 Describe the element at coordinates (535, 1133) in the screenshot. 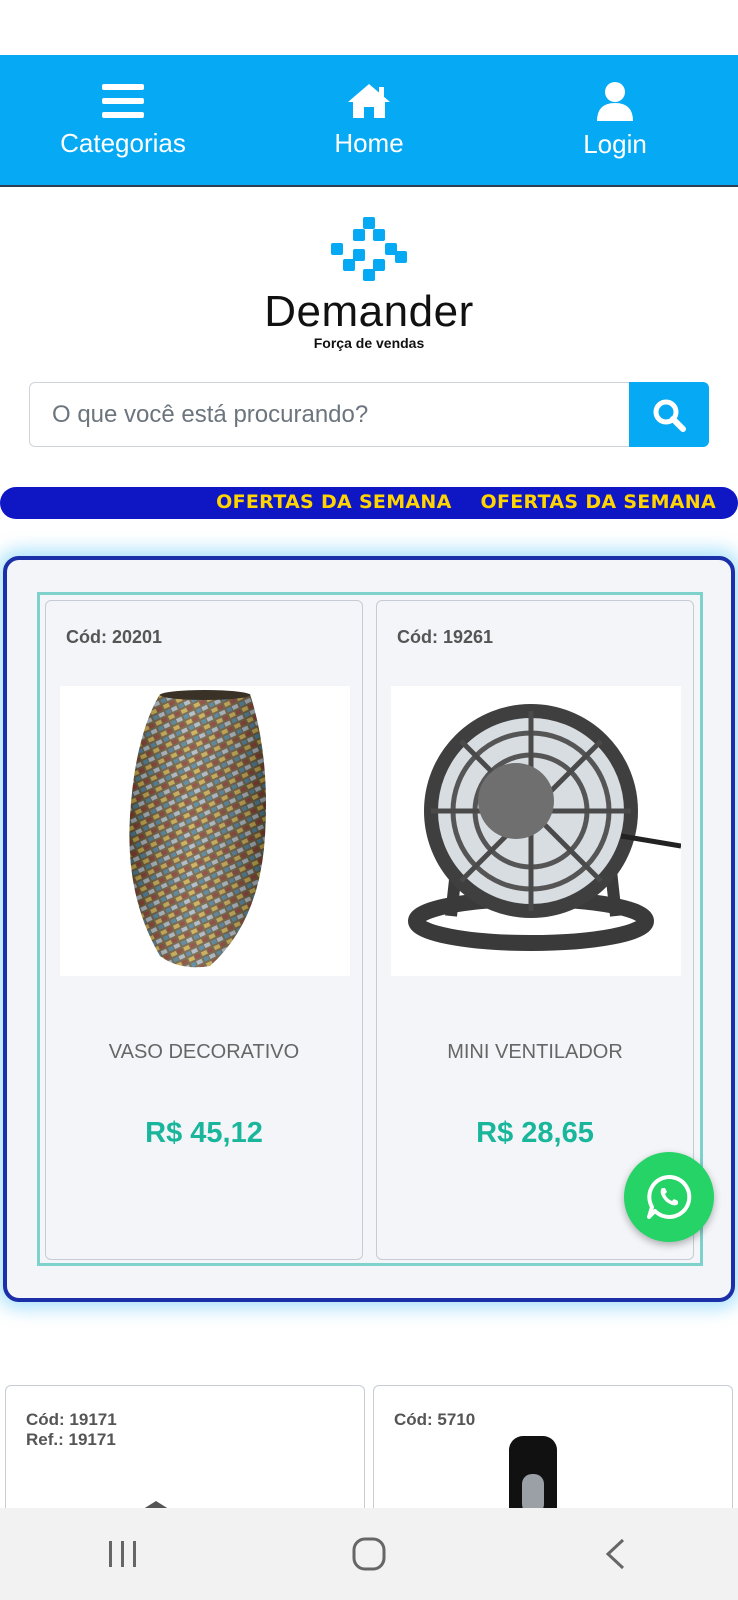

I see `product-price: R$ 28,65` at that location.